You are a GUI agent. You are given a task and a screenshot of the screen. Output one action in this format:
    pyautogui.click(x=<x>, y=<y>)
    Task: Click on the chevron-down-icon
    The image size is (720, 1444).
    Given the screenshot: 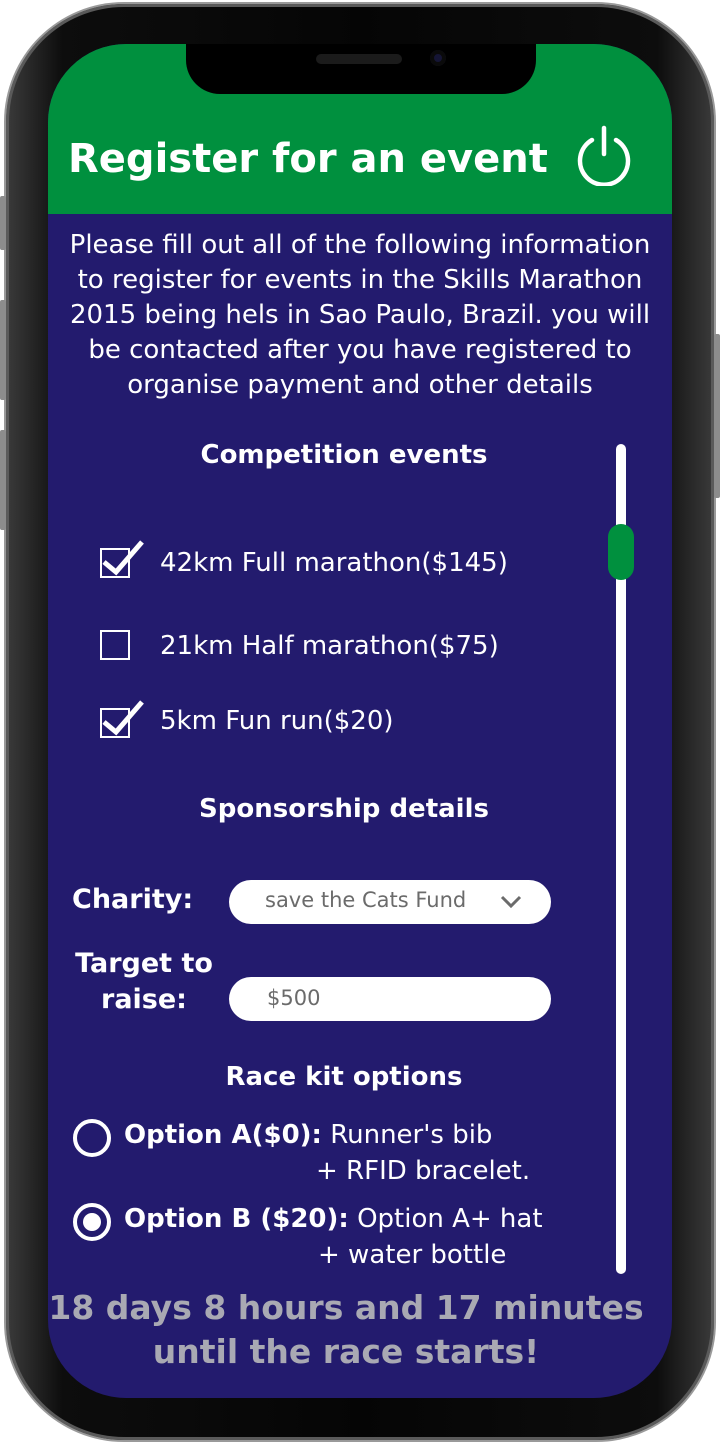 What is the action you would take?
    pyautogui.click(x=511, y=902)
    